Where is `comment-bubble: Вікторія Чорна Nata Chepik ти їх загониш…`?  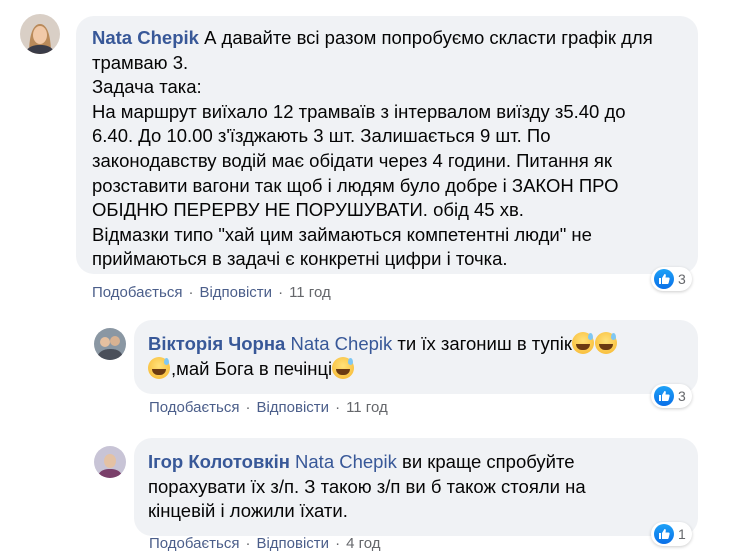
comment-bubble: Вікторія Чорна Nata Chepik ти їх загониш… is located at coordinates (416, 357).